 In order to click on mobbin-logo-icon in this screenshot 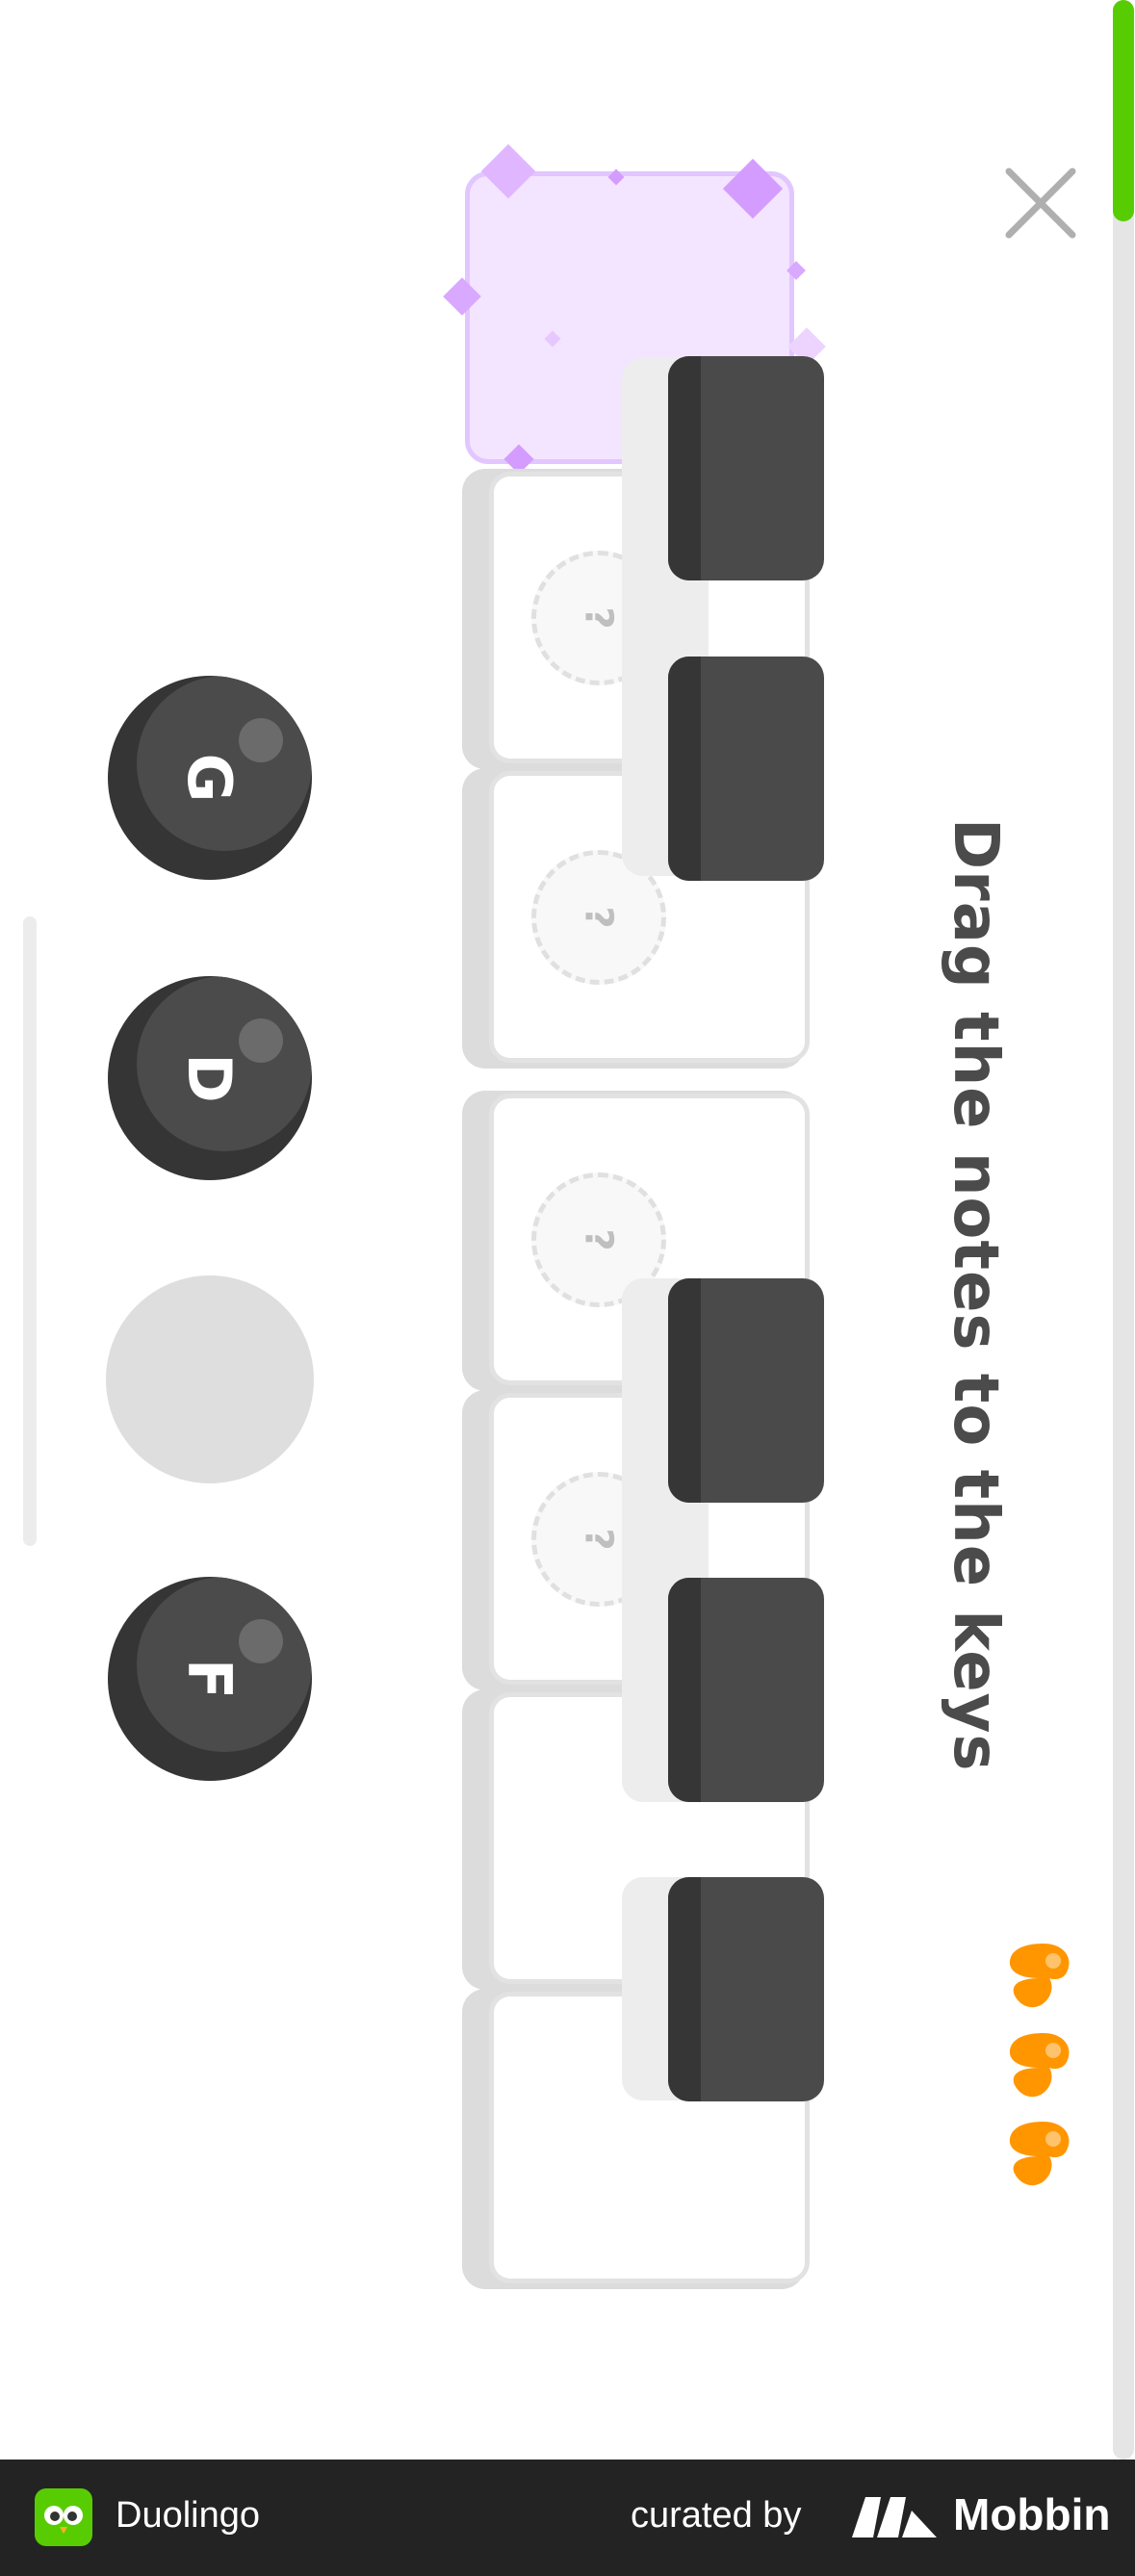, I will do `click(894, 2517)`.